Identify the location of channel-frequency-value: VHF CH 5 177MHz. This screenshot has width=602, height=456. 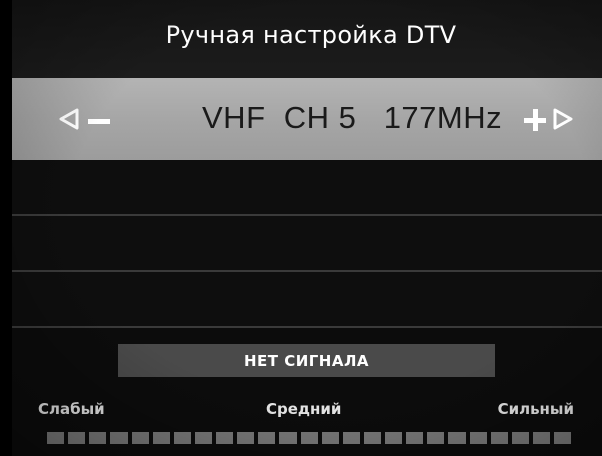
(352, 117).